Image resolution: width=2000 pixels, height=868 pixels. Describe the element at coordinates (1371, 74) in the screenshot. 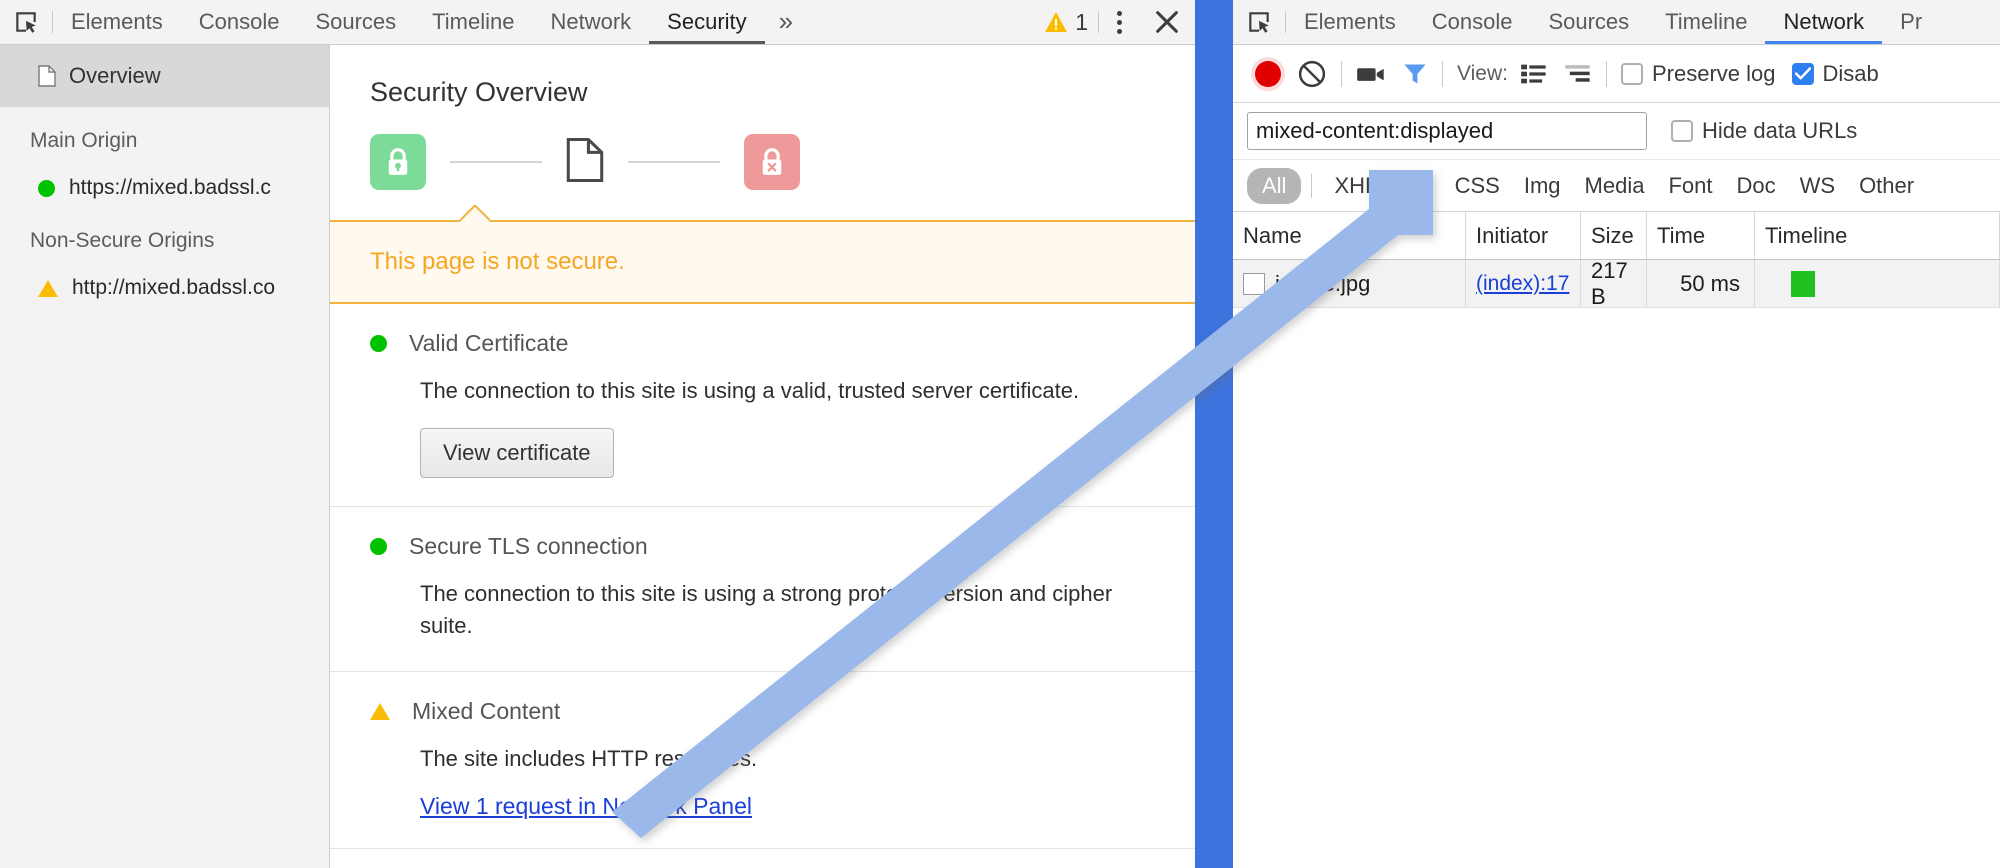

I see `filmstrip-camera-icon` at that location.